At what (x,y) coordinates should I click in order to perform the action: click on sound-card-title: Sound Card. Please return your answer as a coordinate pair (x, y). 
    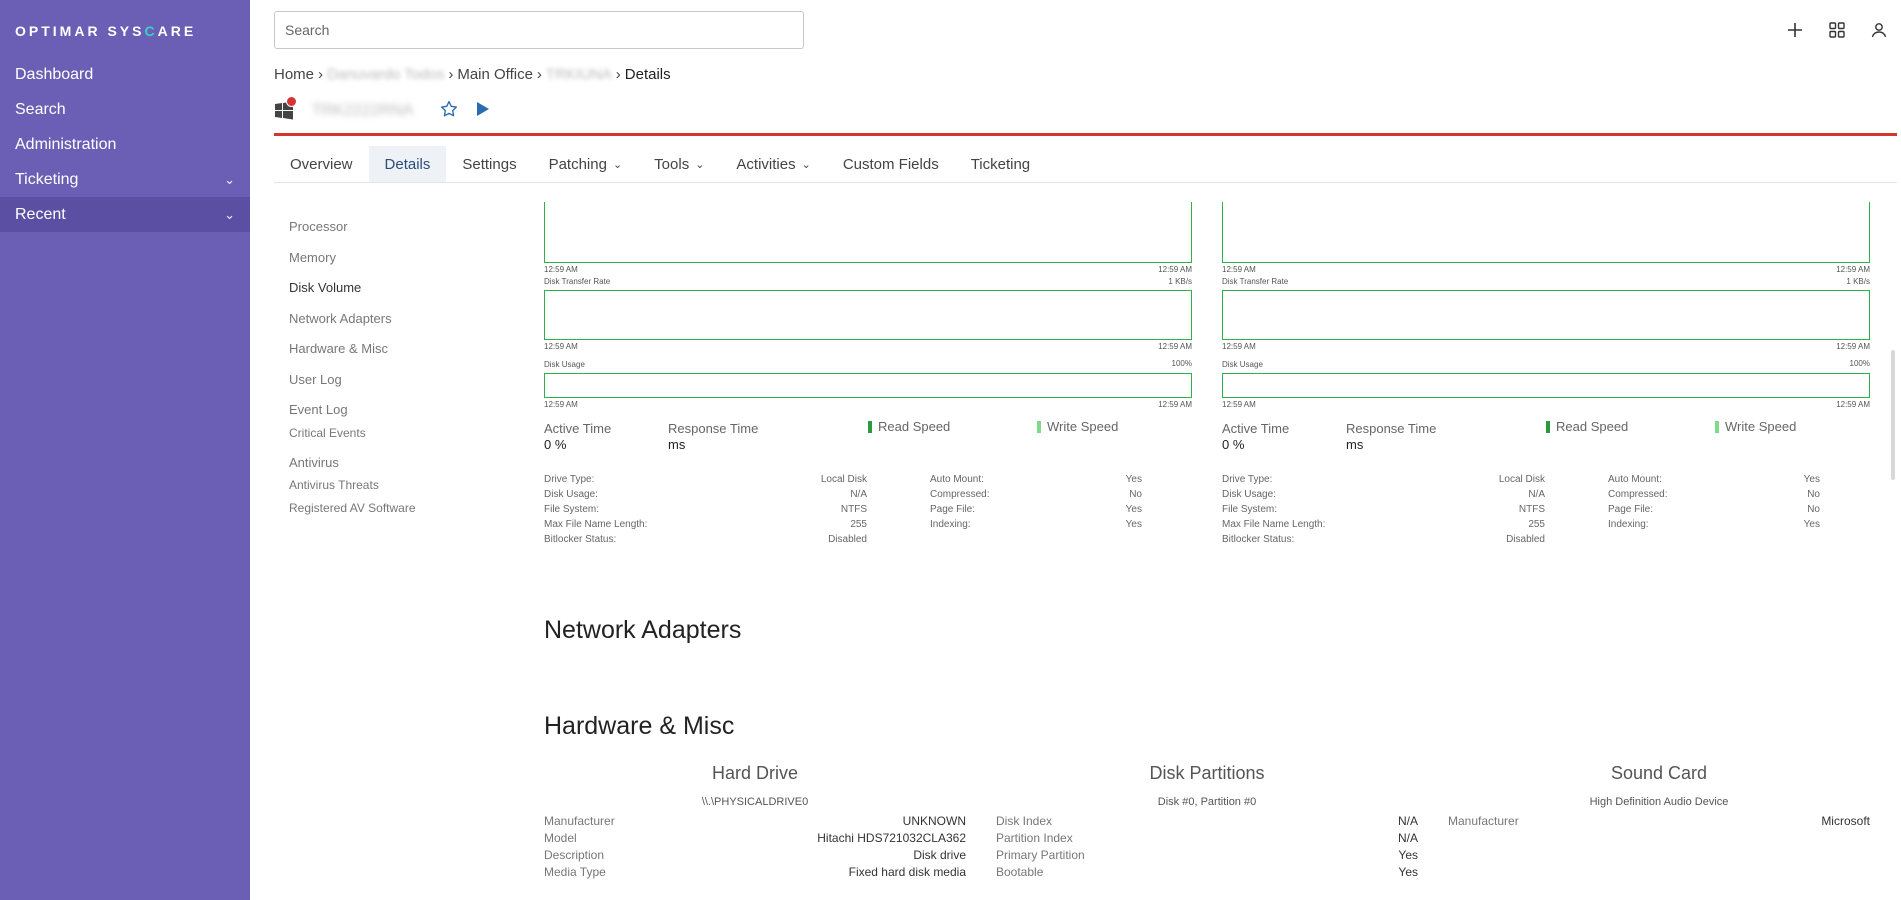
    Looking at the image, I should click on (1659, 773).